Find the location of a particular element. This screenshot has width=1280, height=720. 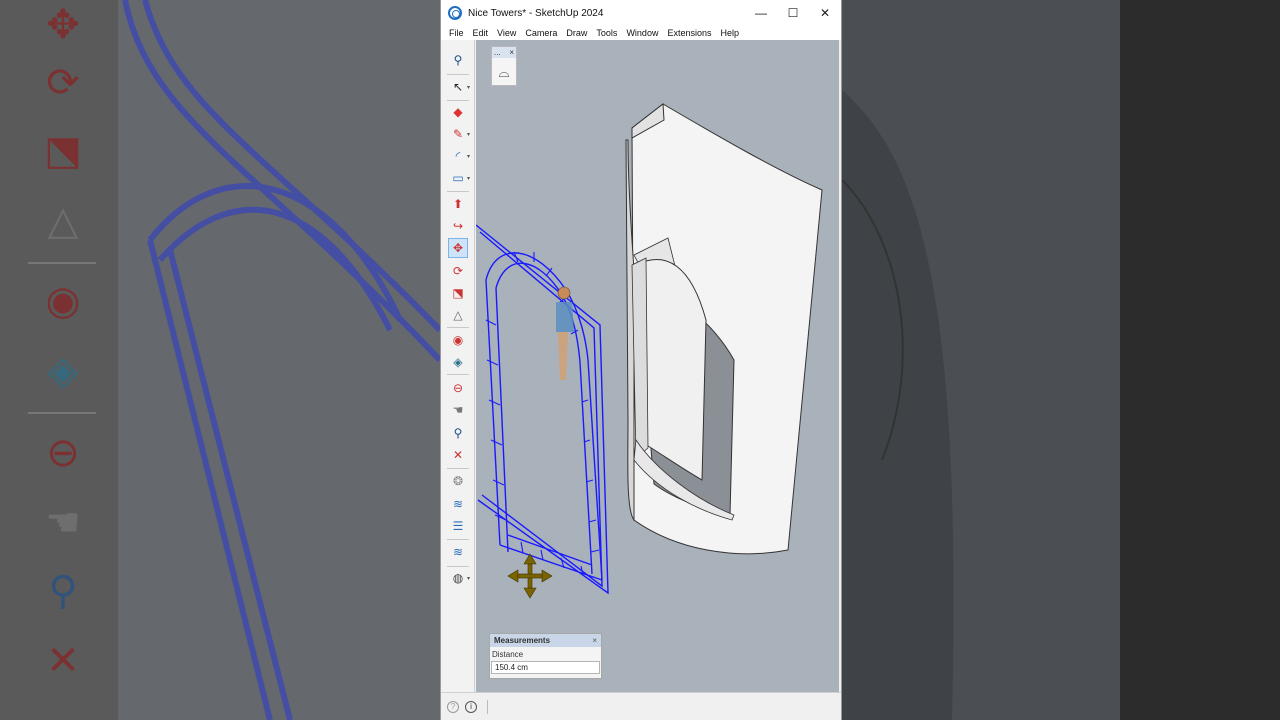

menu-view: View is located at coordinates (506, 33).